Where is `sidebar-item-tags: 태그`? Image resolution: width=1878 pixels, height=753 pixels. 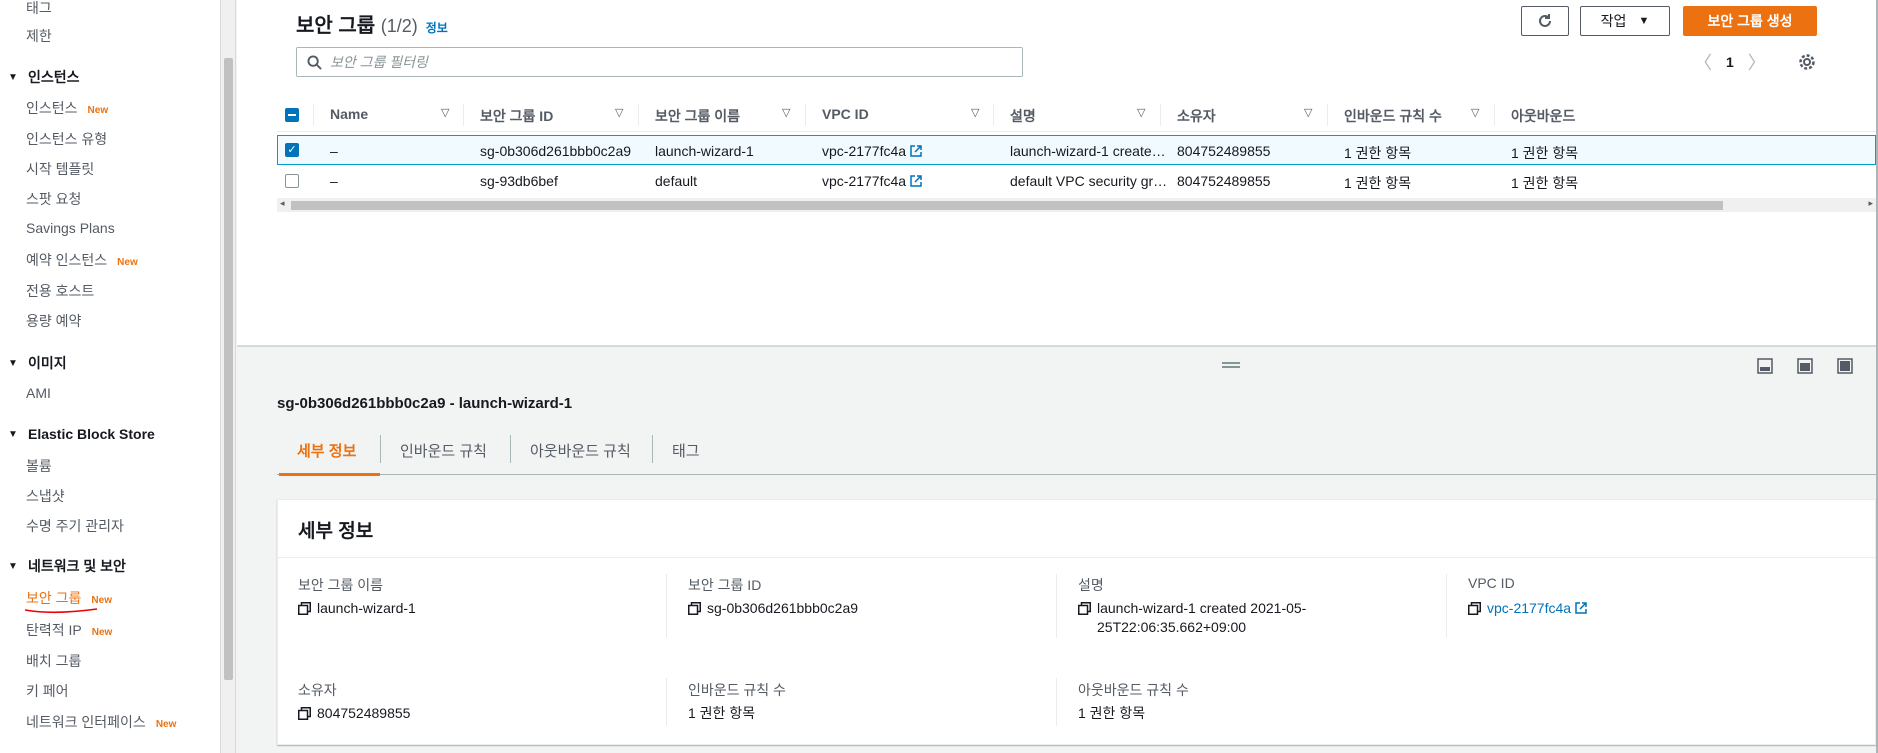 sidebar-item-tags: 태그 is located at coordinates (39, 9).